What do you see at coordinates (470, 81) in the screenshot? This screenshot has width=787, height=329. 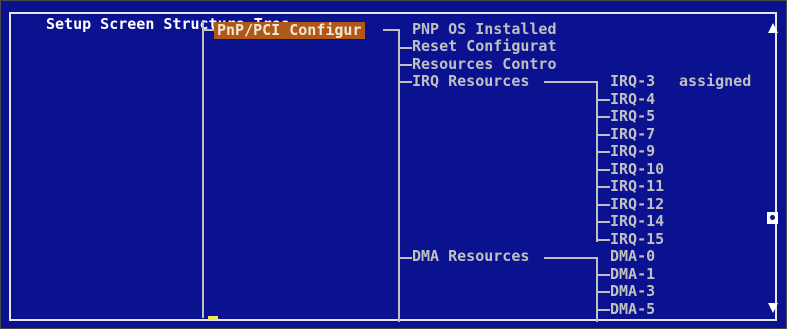 I see `tree-node-irq-resources: IRQ Resources` at bounding box center [470, 81].